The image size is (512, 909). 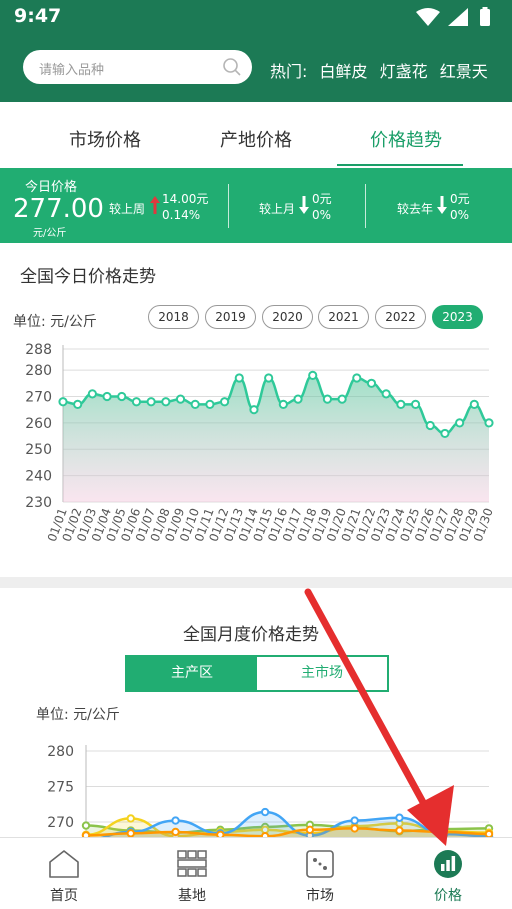 I want to click on nav-label: 基地, so click(x=192, y=896).